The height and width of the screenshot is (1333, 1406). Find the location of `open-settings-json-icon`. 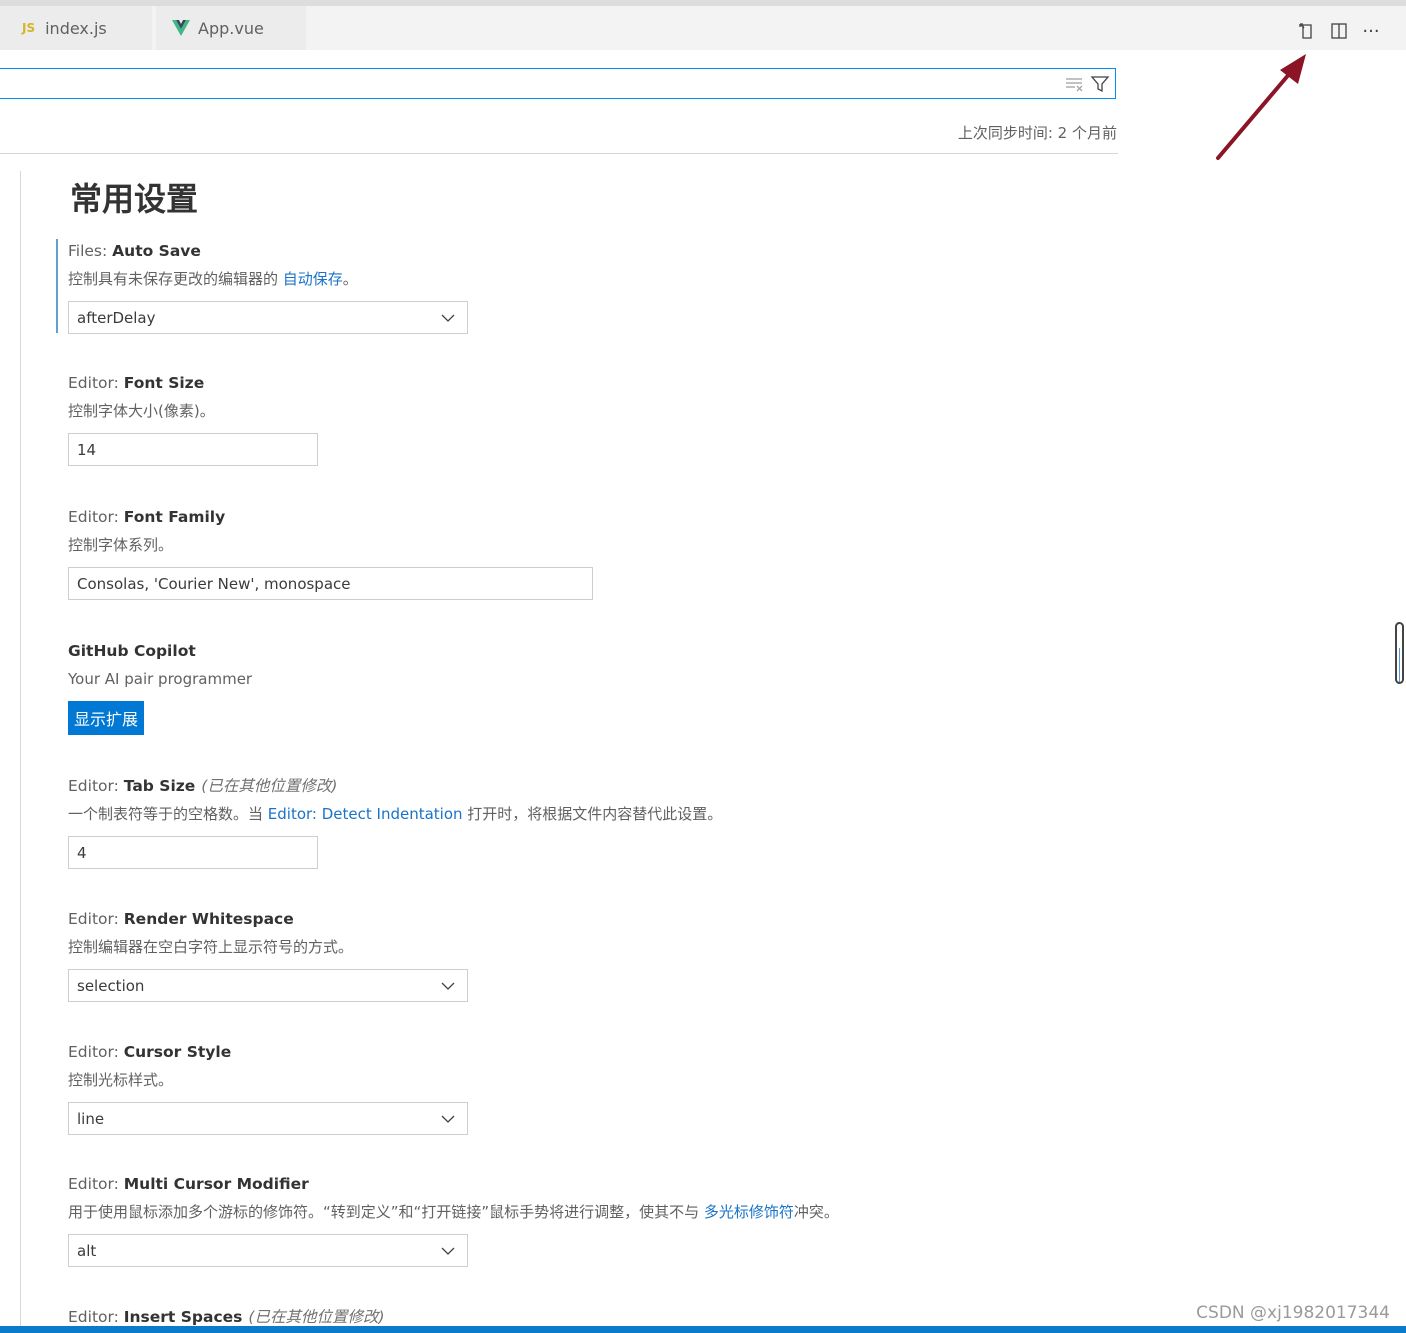

open-settings-json-icon is located at coordinates (1307, 31).